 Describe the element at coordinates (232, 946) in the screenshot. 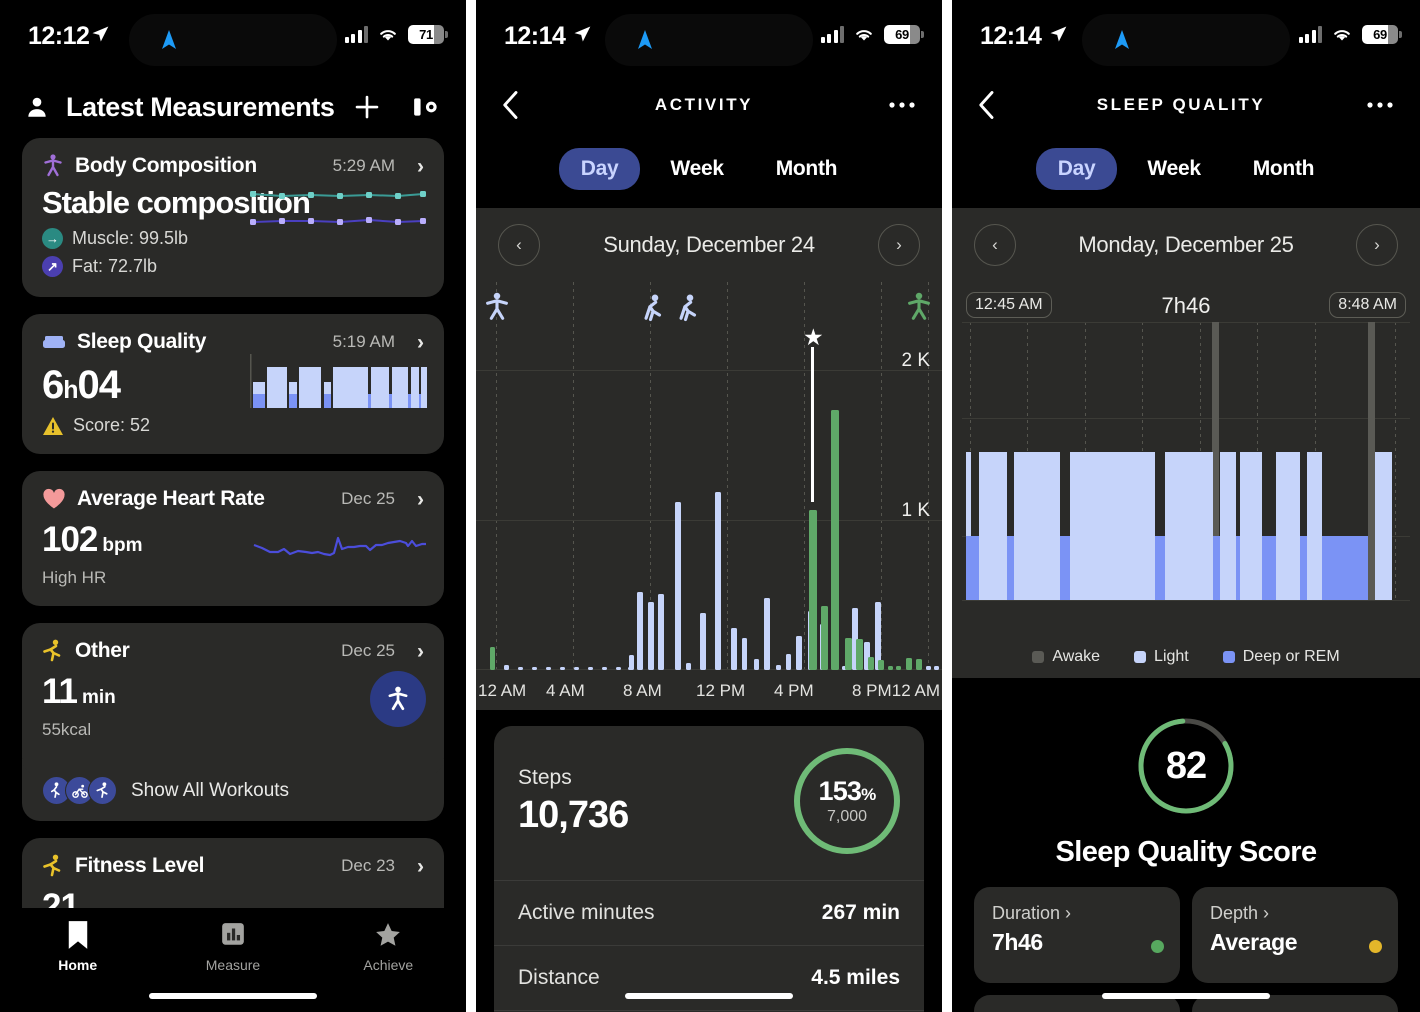

I see `tab-measure: Measure` at that location.